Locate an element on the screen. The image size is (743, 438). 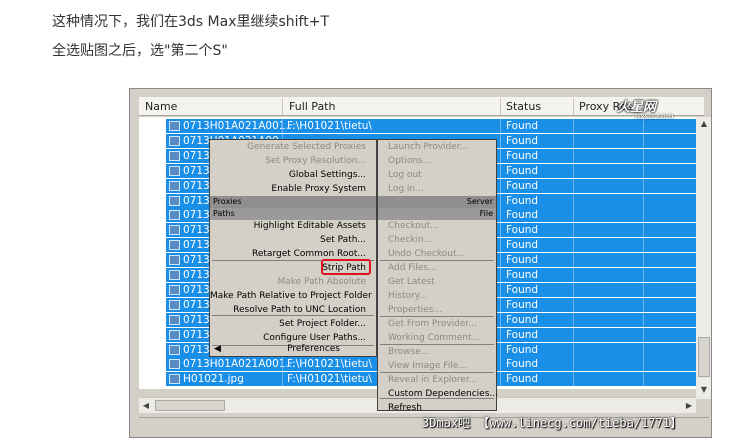
column-status: Status is located at coordinates (523, 106).